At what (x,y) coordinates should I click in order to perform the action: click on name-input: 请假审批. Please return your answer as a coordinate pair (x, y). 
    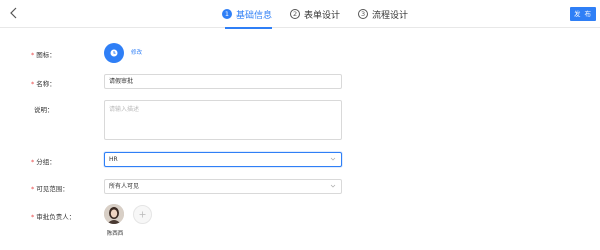
    Looking at the image, I should click on (223, 81).